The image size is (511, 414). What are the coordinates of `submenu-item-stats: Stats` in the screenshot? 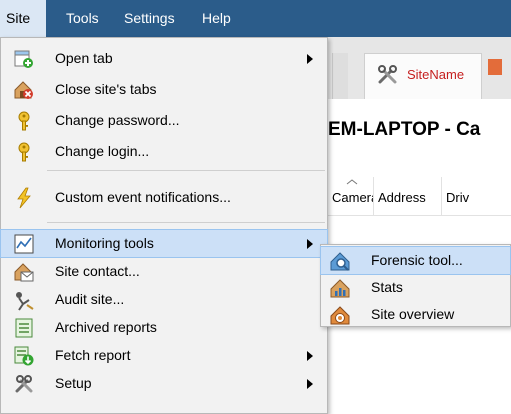 It's located at (415, 287).